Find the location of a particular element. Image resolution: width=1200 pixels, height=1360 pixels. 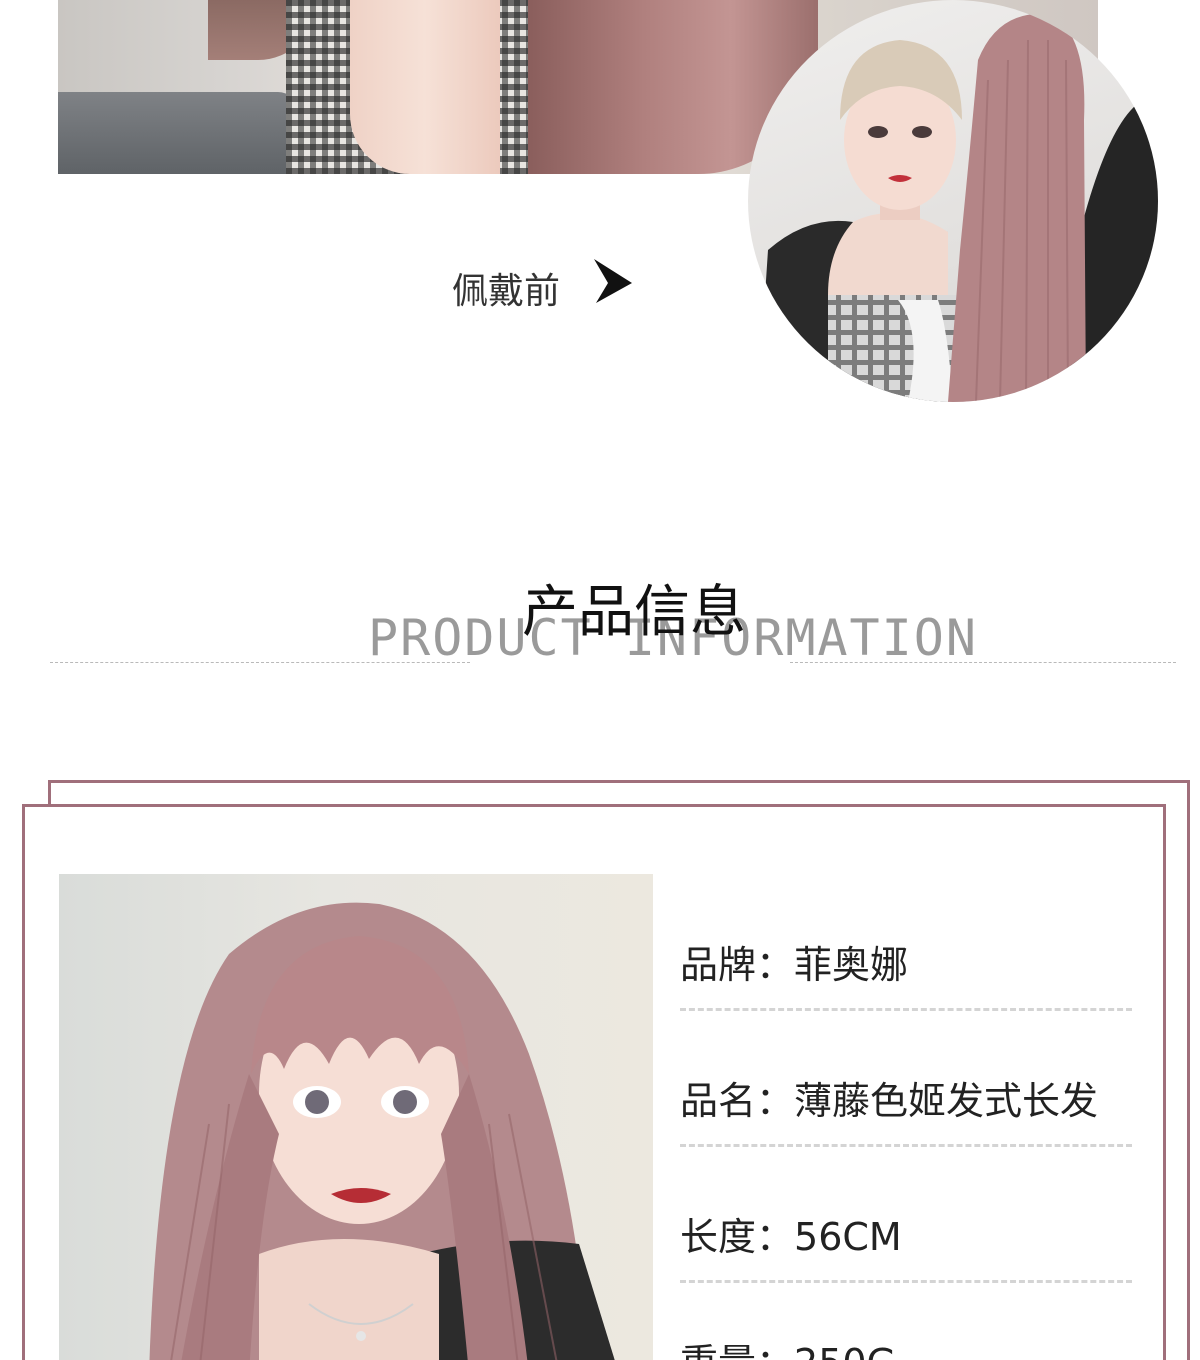

arrow-right-icon is located at coordinates (613, 281).